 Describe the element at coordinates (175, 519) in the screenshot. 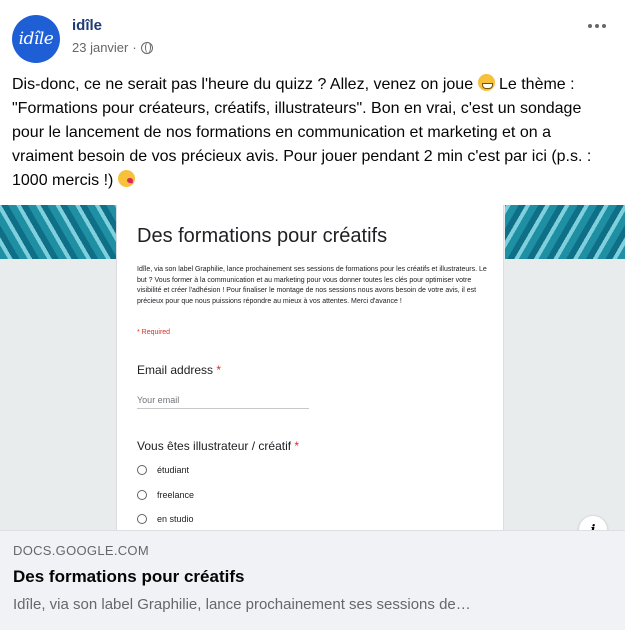

I see `option-label: en studio` at that location.